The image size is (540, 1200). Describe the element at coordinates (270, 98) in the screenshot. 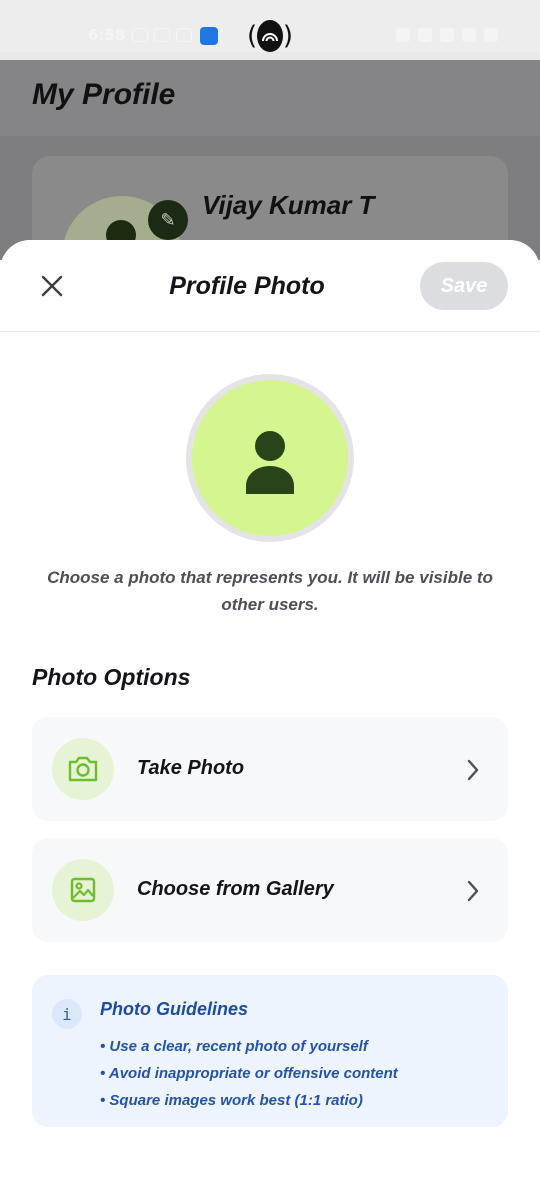

I see `background-header: My Profile` at that location.